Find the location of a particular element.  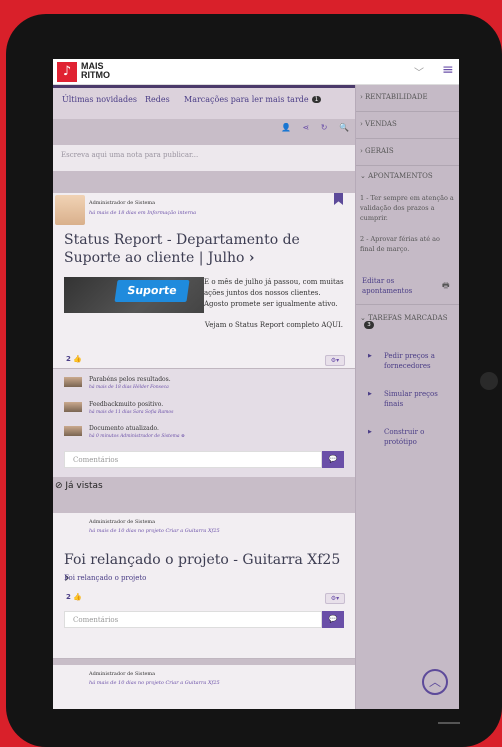

tab-label: Redes is located at coordinates (157, 99).